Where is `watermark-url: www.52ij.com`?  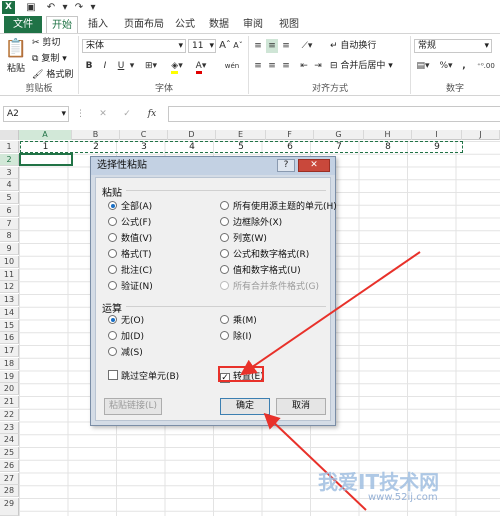 watermark-url: www.52ij.com is located at coordinates (403, 497).